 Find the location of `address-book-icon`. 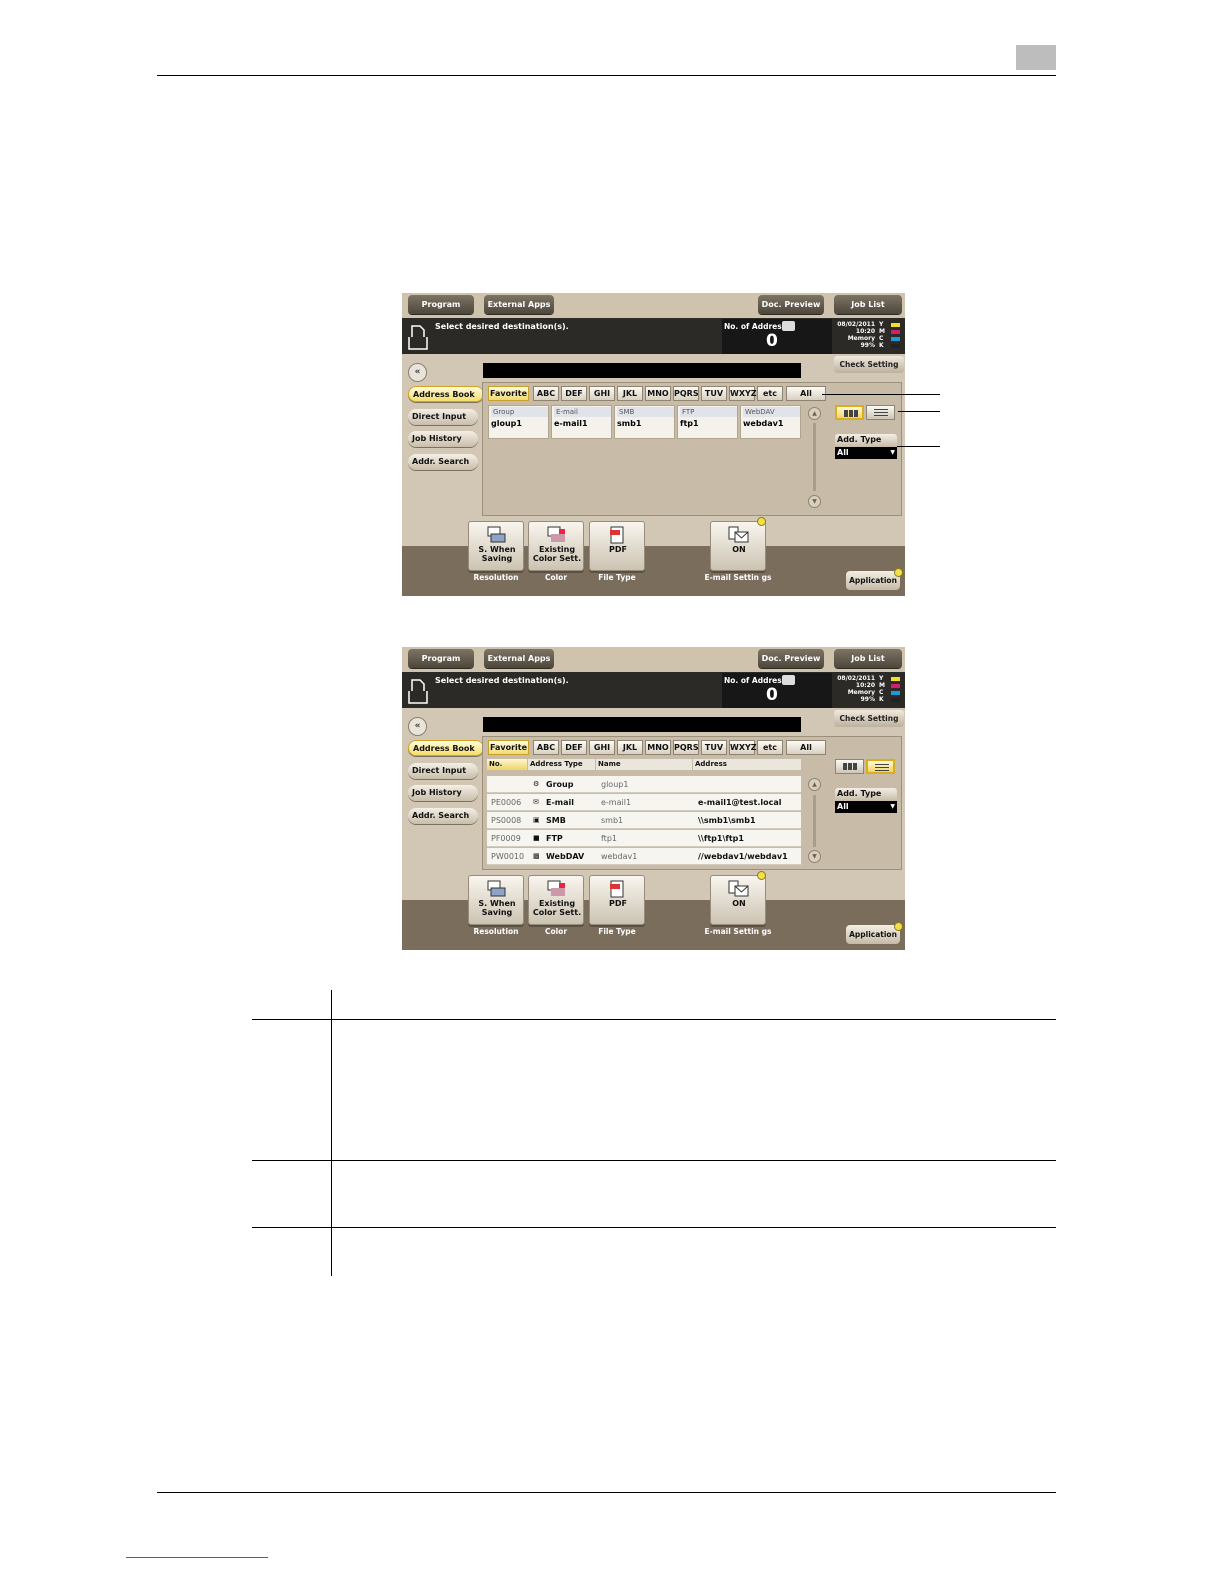

address-book-icon is located at coordinates (788, 680).